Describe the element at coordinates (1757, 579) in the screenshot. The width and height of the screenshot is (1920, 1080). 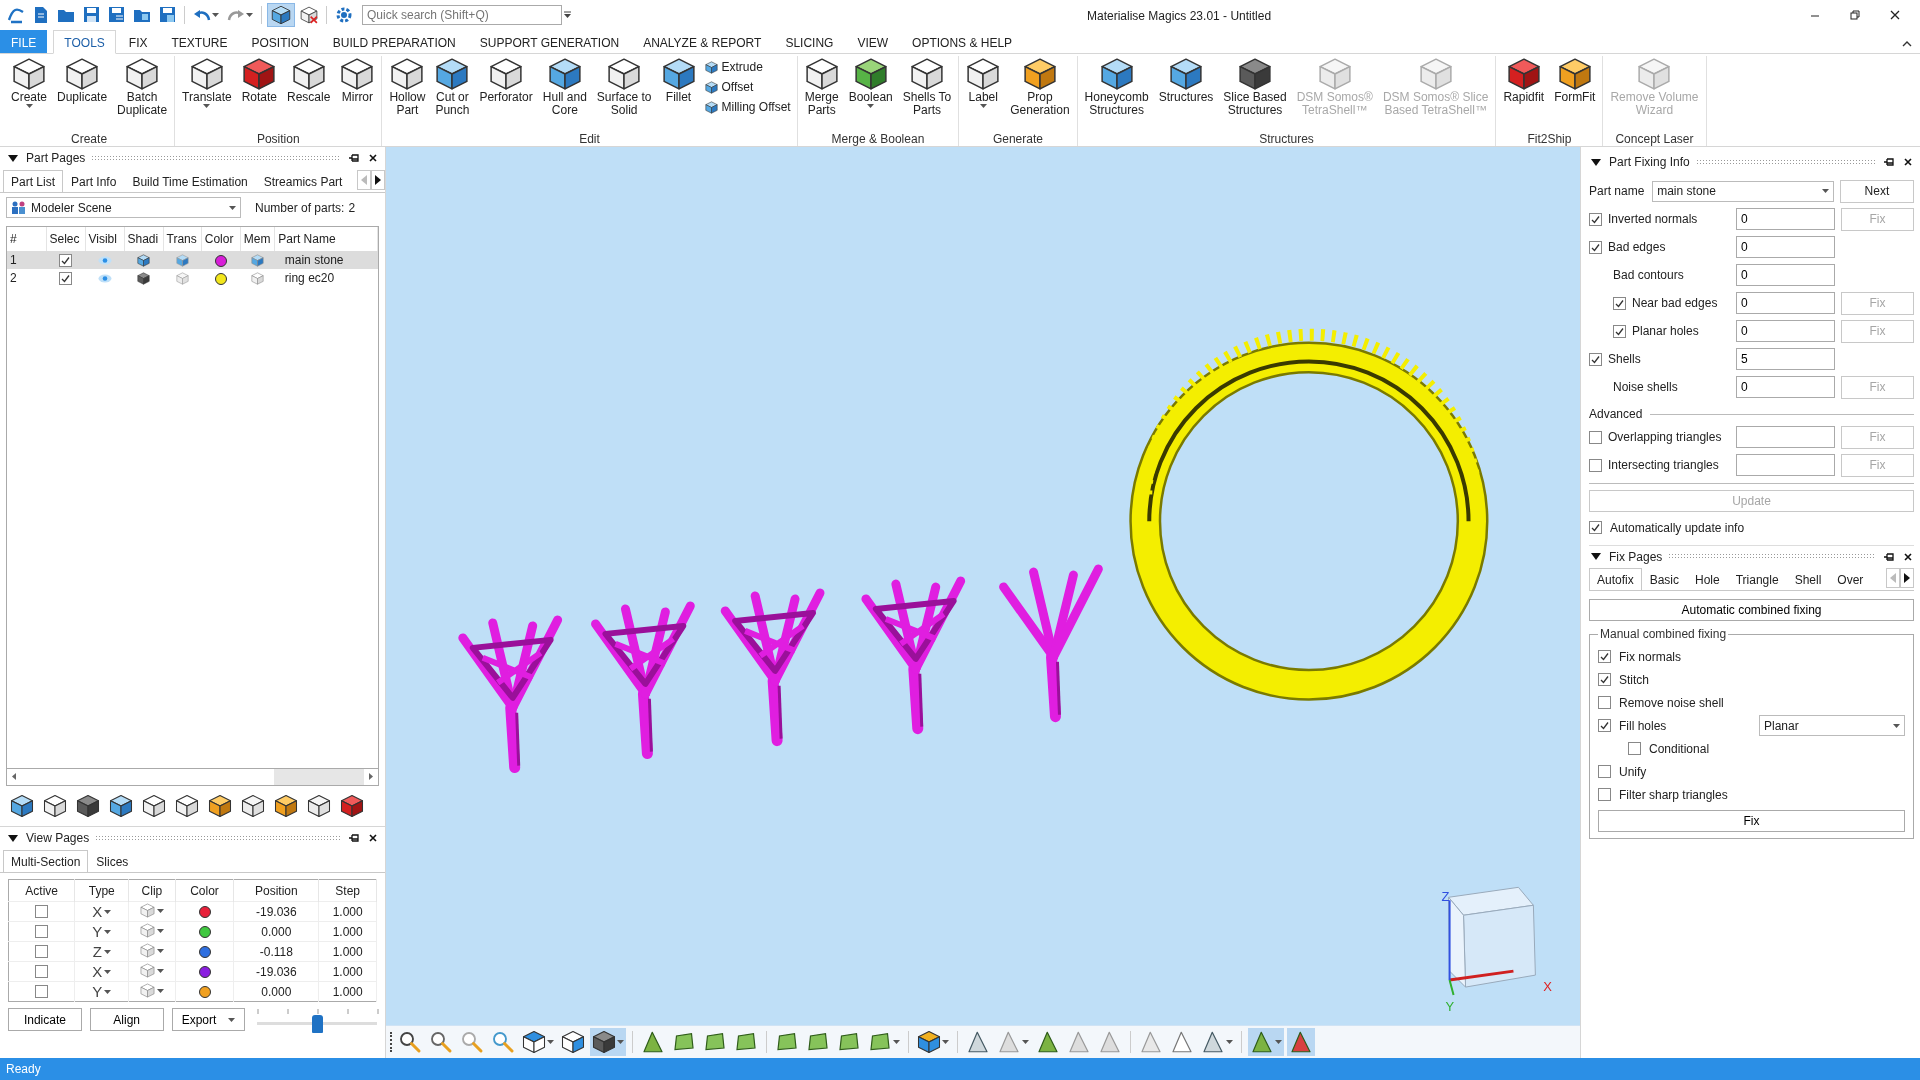
I see `tab: Triangle` at that location.